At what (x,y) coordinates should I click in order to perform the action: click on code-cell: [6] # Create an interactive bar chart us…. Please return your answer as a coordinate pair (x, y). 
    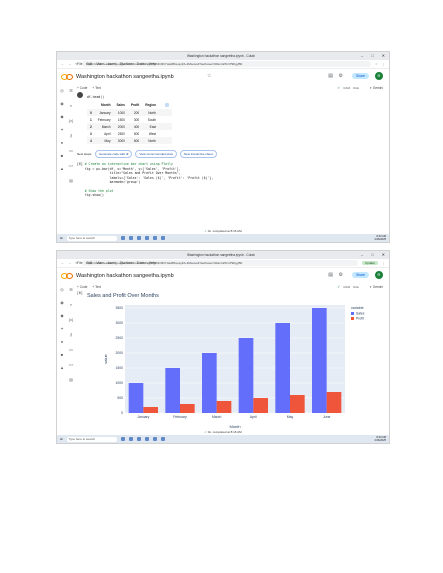
    Looking at the image, I should click on (231, 179).